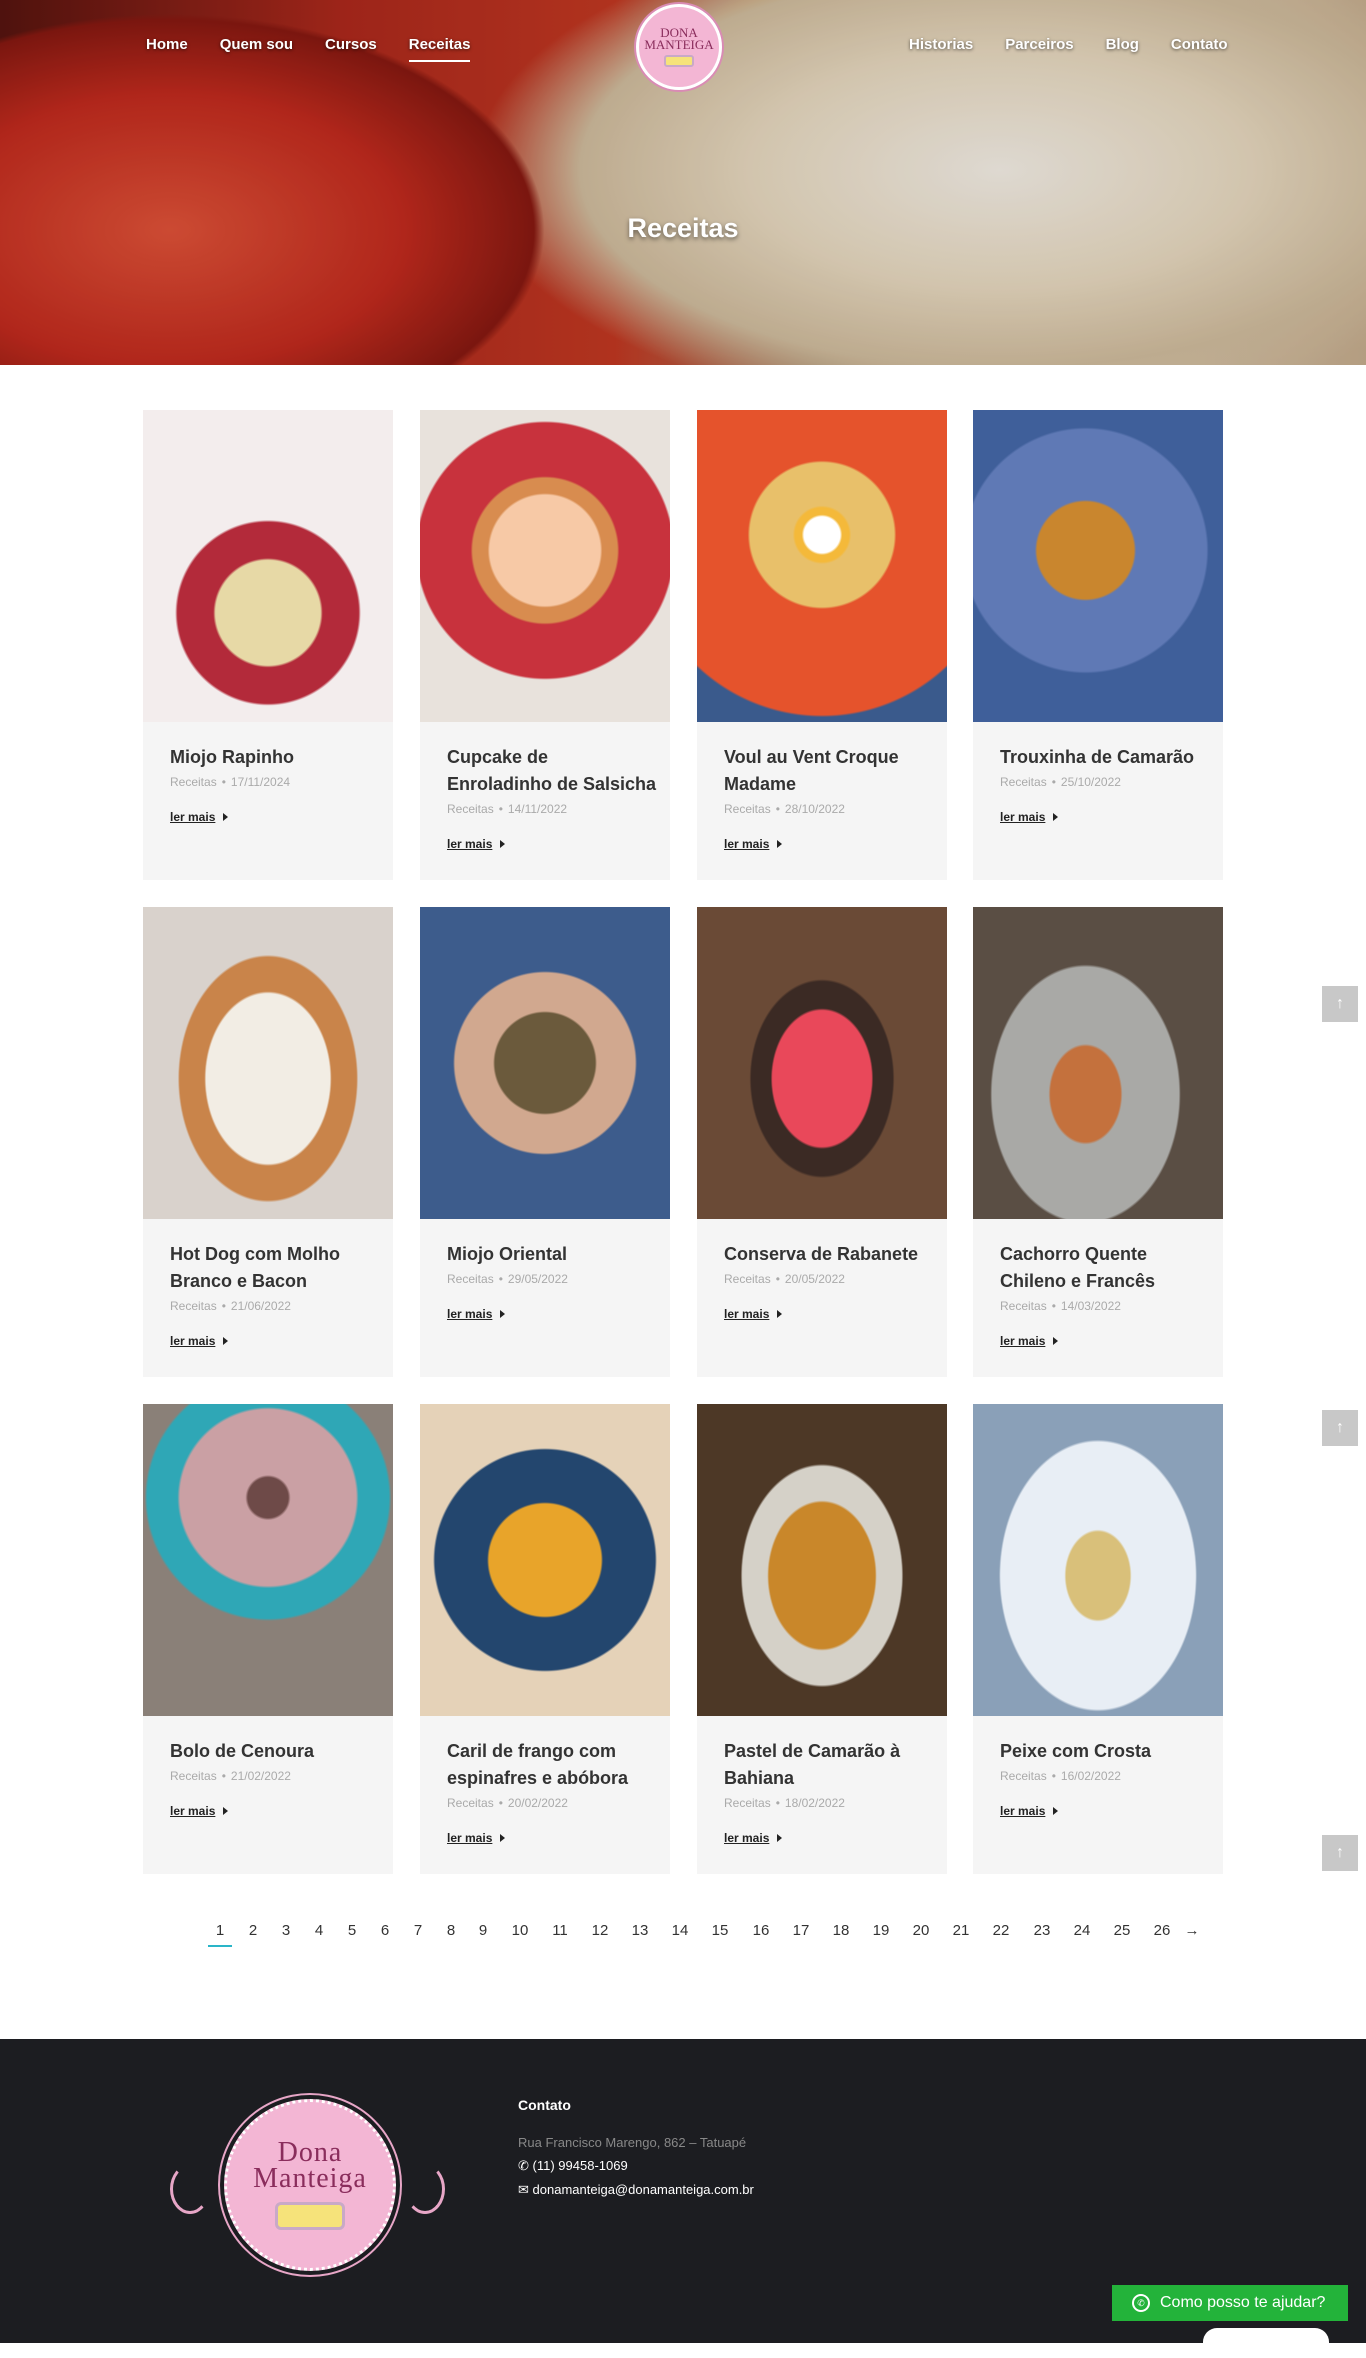 Image resolution: width=1366 pixels, height=2358 pixels. What do you see at coordinates (600, 1930) in the screenshot?
I see `page-link-12: 12` at bounding box center [600, 1930].